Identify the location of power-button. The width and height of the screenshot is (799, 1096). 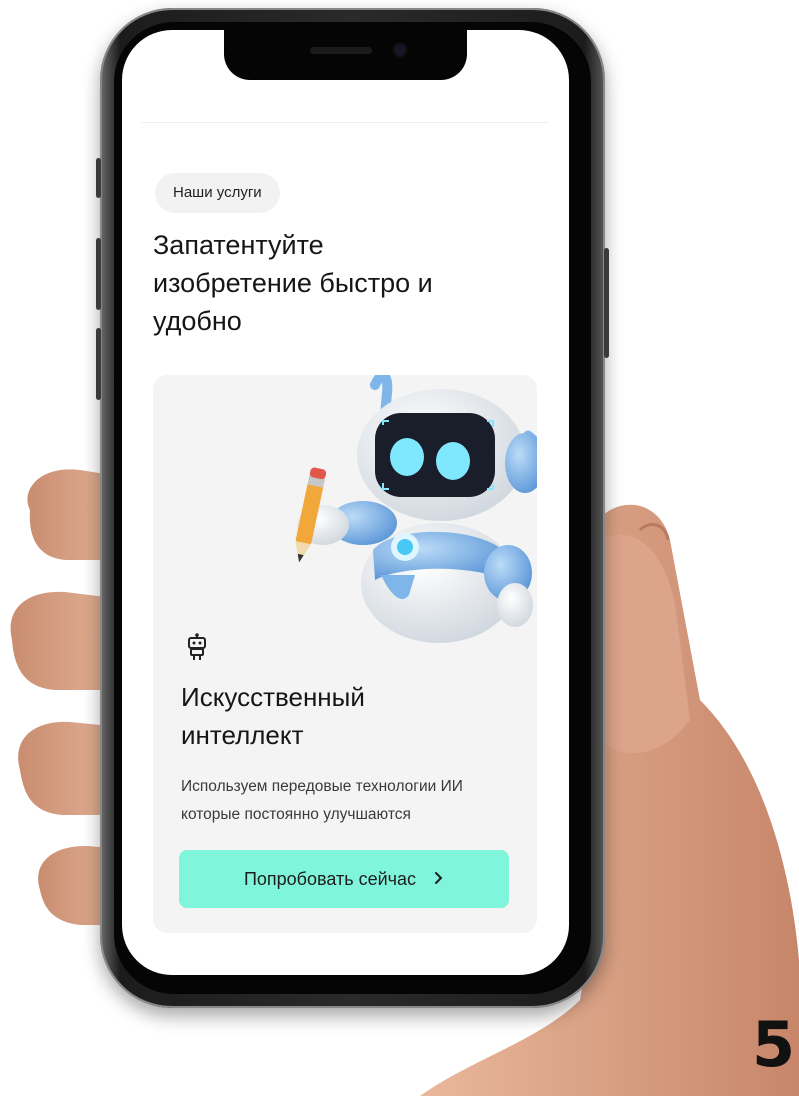
(606, 303).